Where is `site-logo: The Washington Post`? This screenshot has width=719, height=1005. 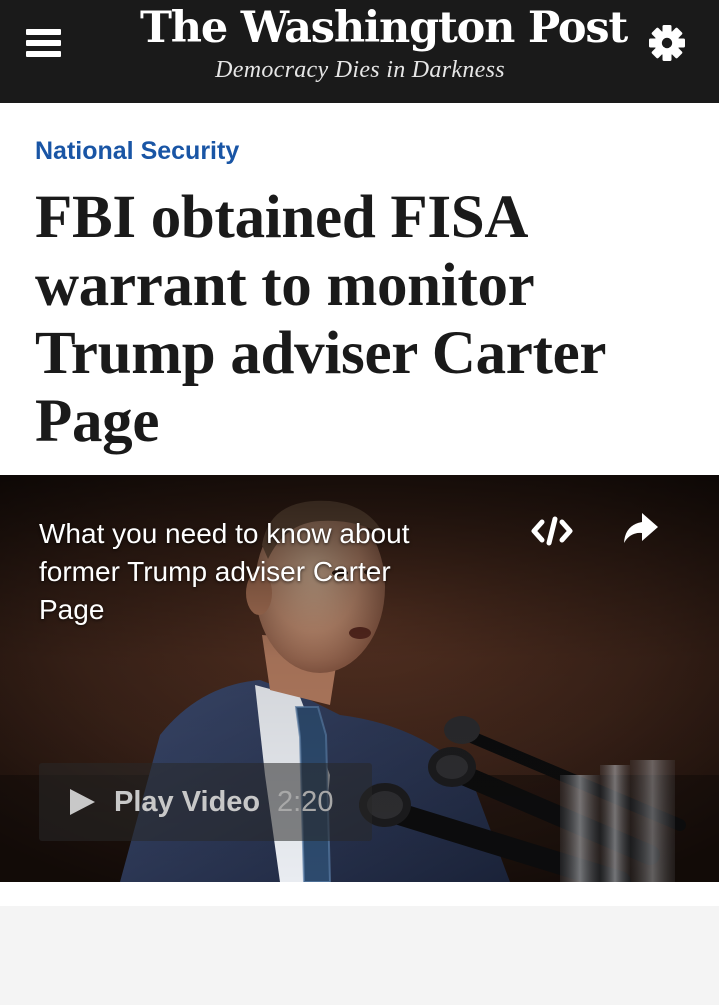 site-logo: The Washington Post is located at coordinates (384, 28).